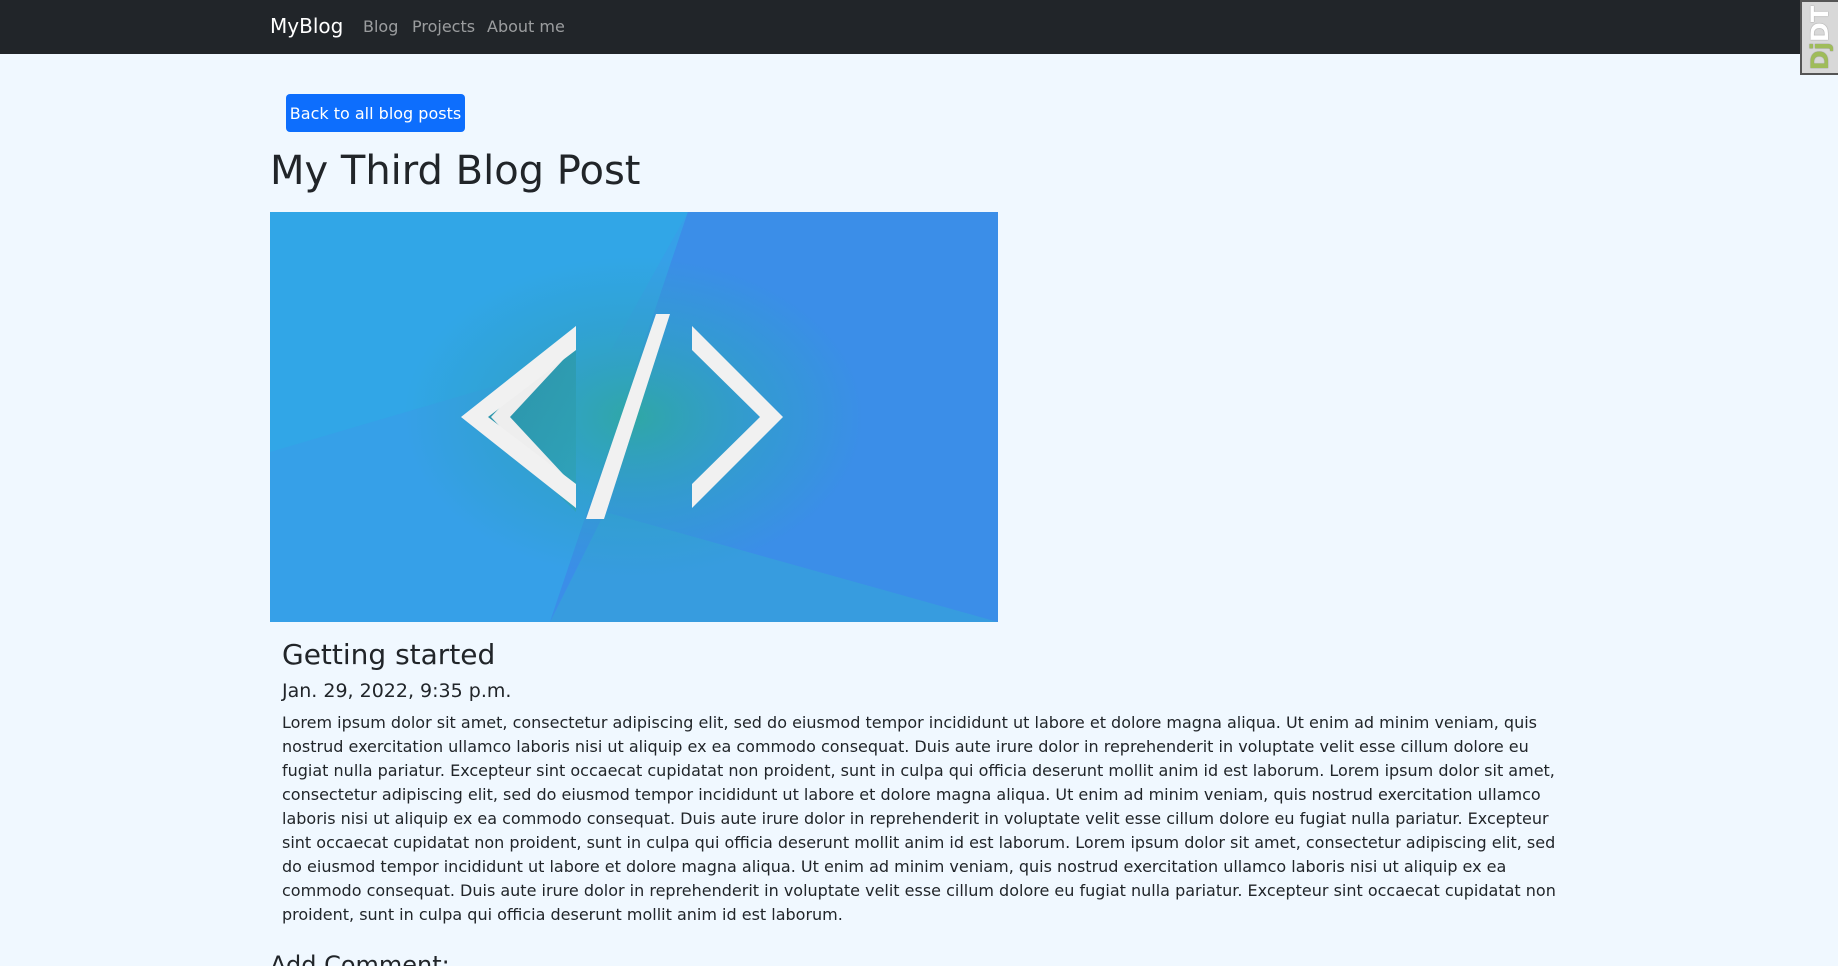 This screenshot has width=1838, height=966. I want to click on back-to-posts-button: Back to all blog posts, so click(375, 113).